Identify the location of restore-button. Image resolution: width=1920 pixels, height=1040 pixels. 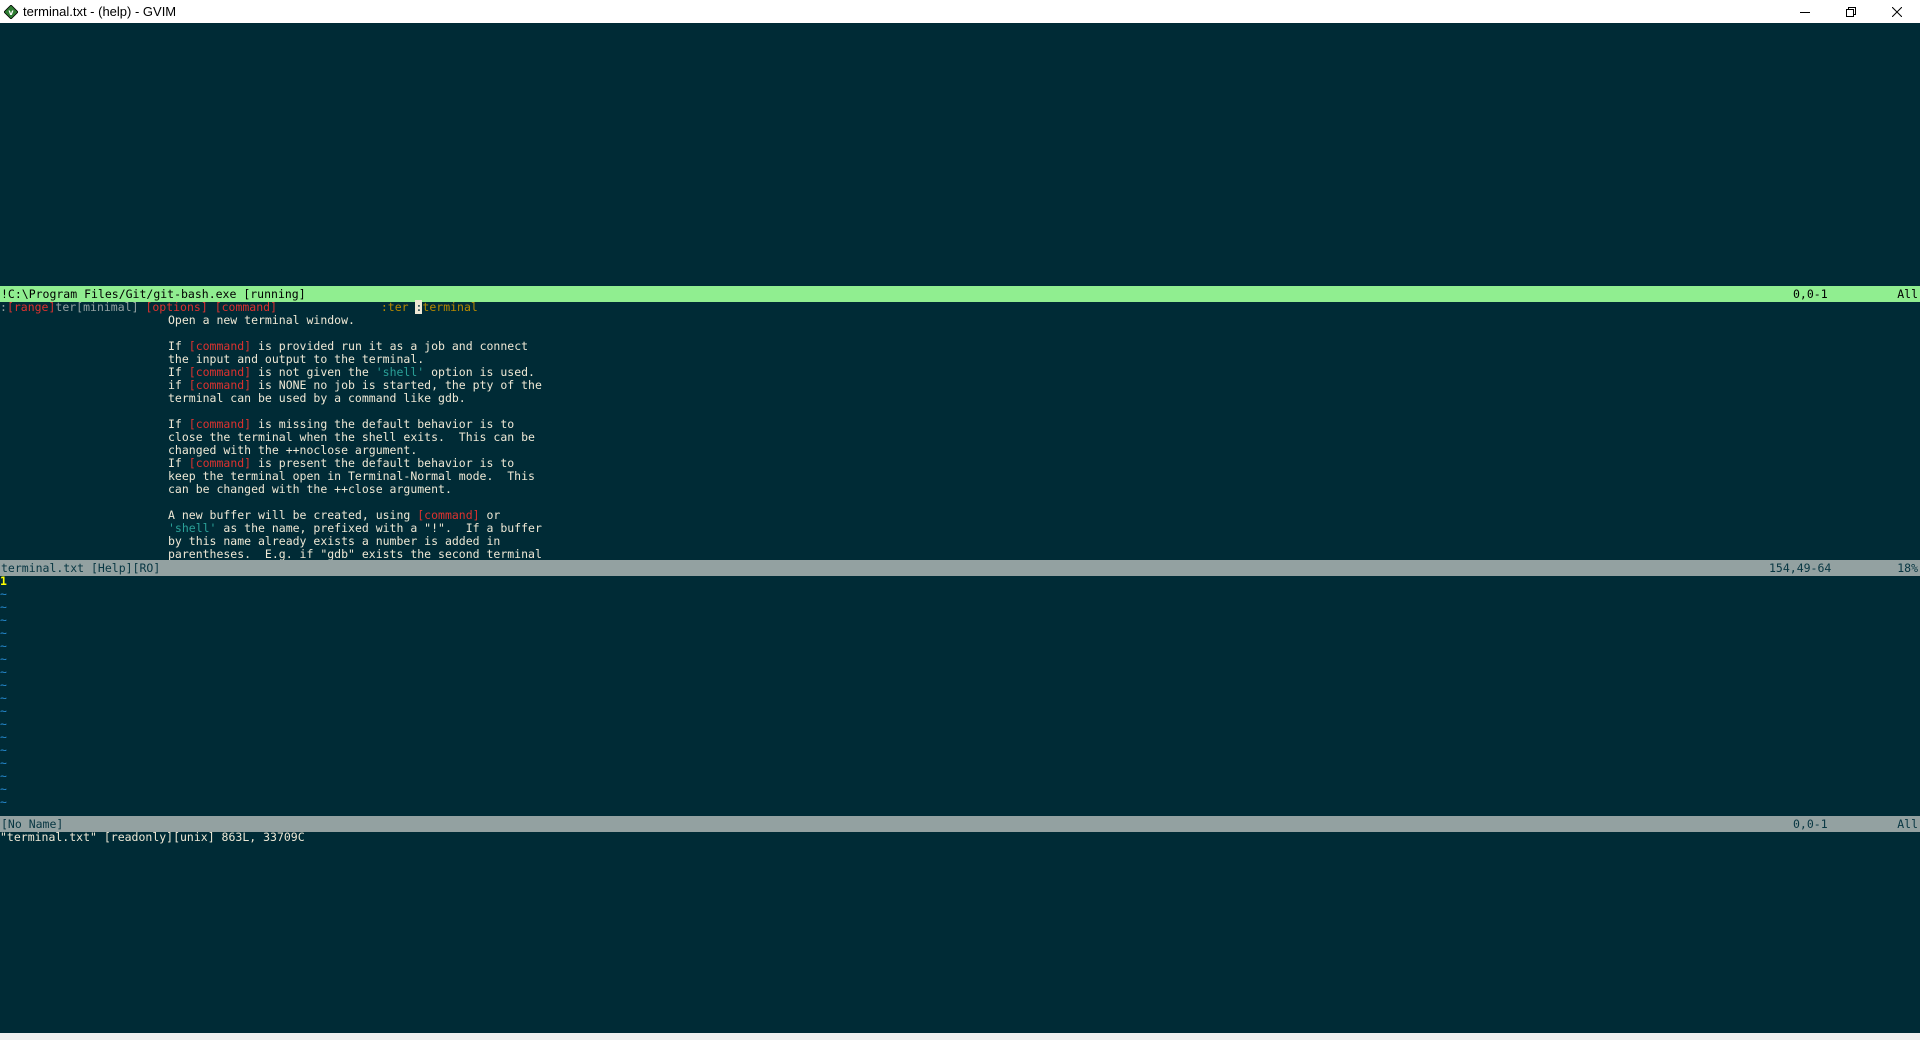
(1851, 11).